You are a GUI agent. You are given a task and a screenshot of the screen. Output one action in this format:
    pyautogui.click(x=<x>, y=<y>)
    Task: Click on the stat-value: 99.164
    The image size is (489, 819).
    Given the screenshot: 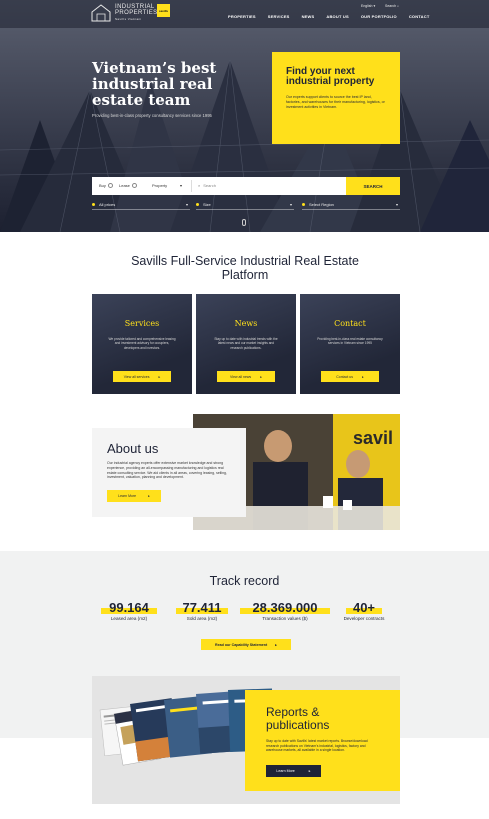 What is the action you would take?
    pyautogui.click(x=129, y=607)
    